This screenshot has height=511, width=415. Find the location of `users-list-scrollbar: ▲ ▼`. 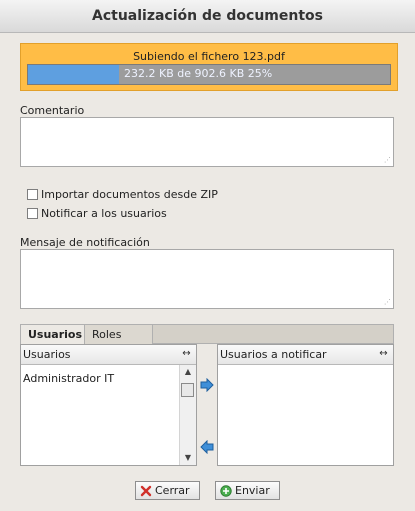

users-list-scrollbar: ▲ ▼ is located at coordinates (187, 415).